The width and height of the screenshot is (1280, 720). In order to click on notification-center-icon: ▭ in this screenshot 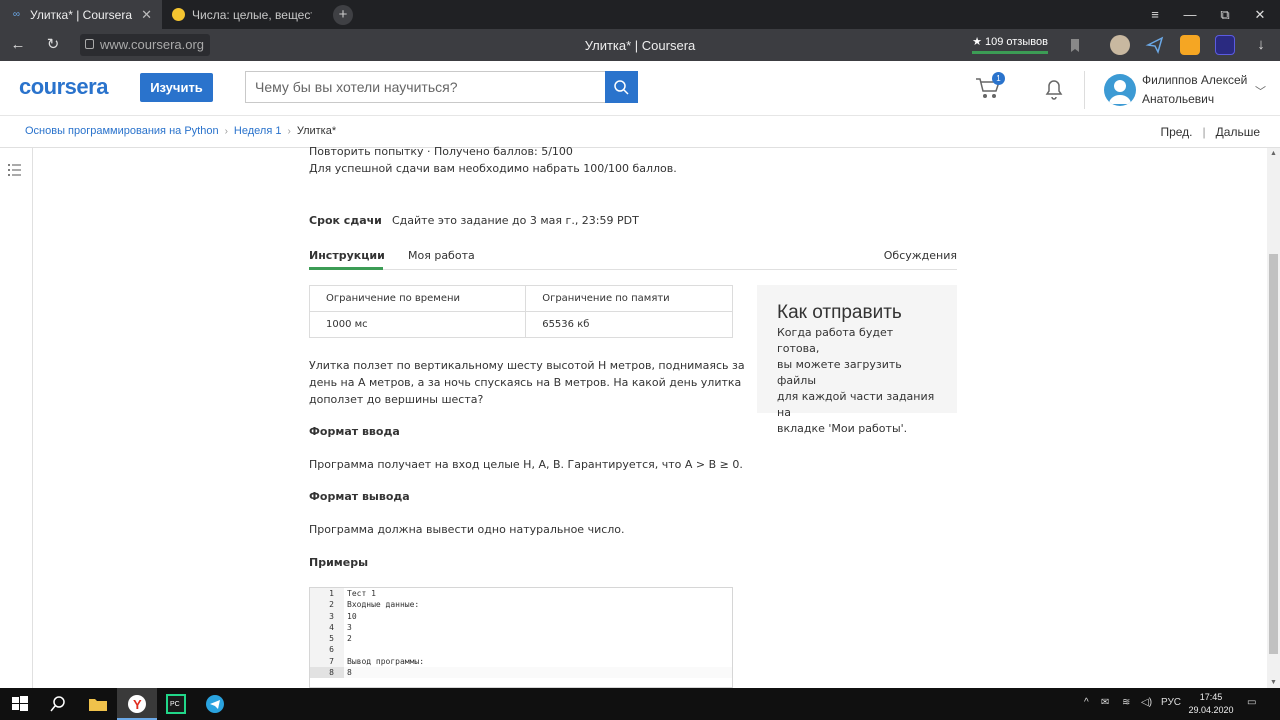, I will do `click(1251, 702)`.